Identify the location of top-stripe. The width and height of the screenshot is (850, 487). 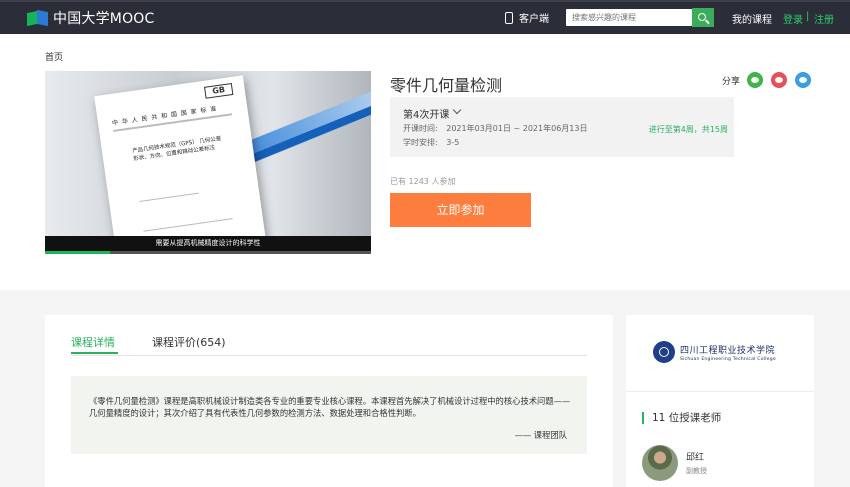
(425, 1).